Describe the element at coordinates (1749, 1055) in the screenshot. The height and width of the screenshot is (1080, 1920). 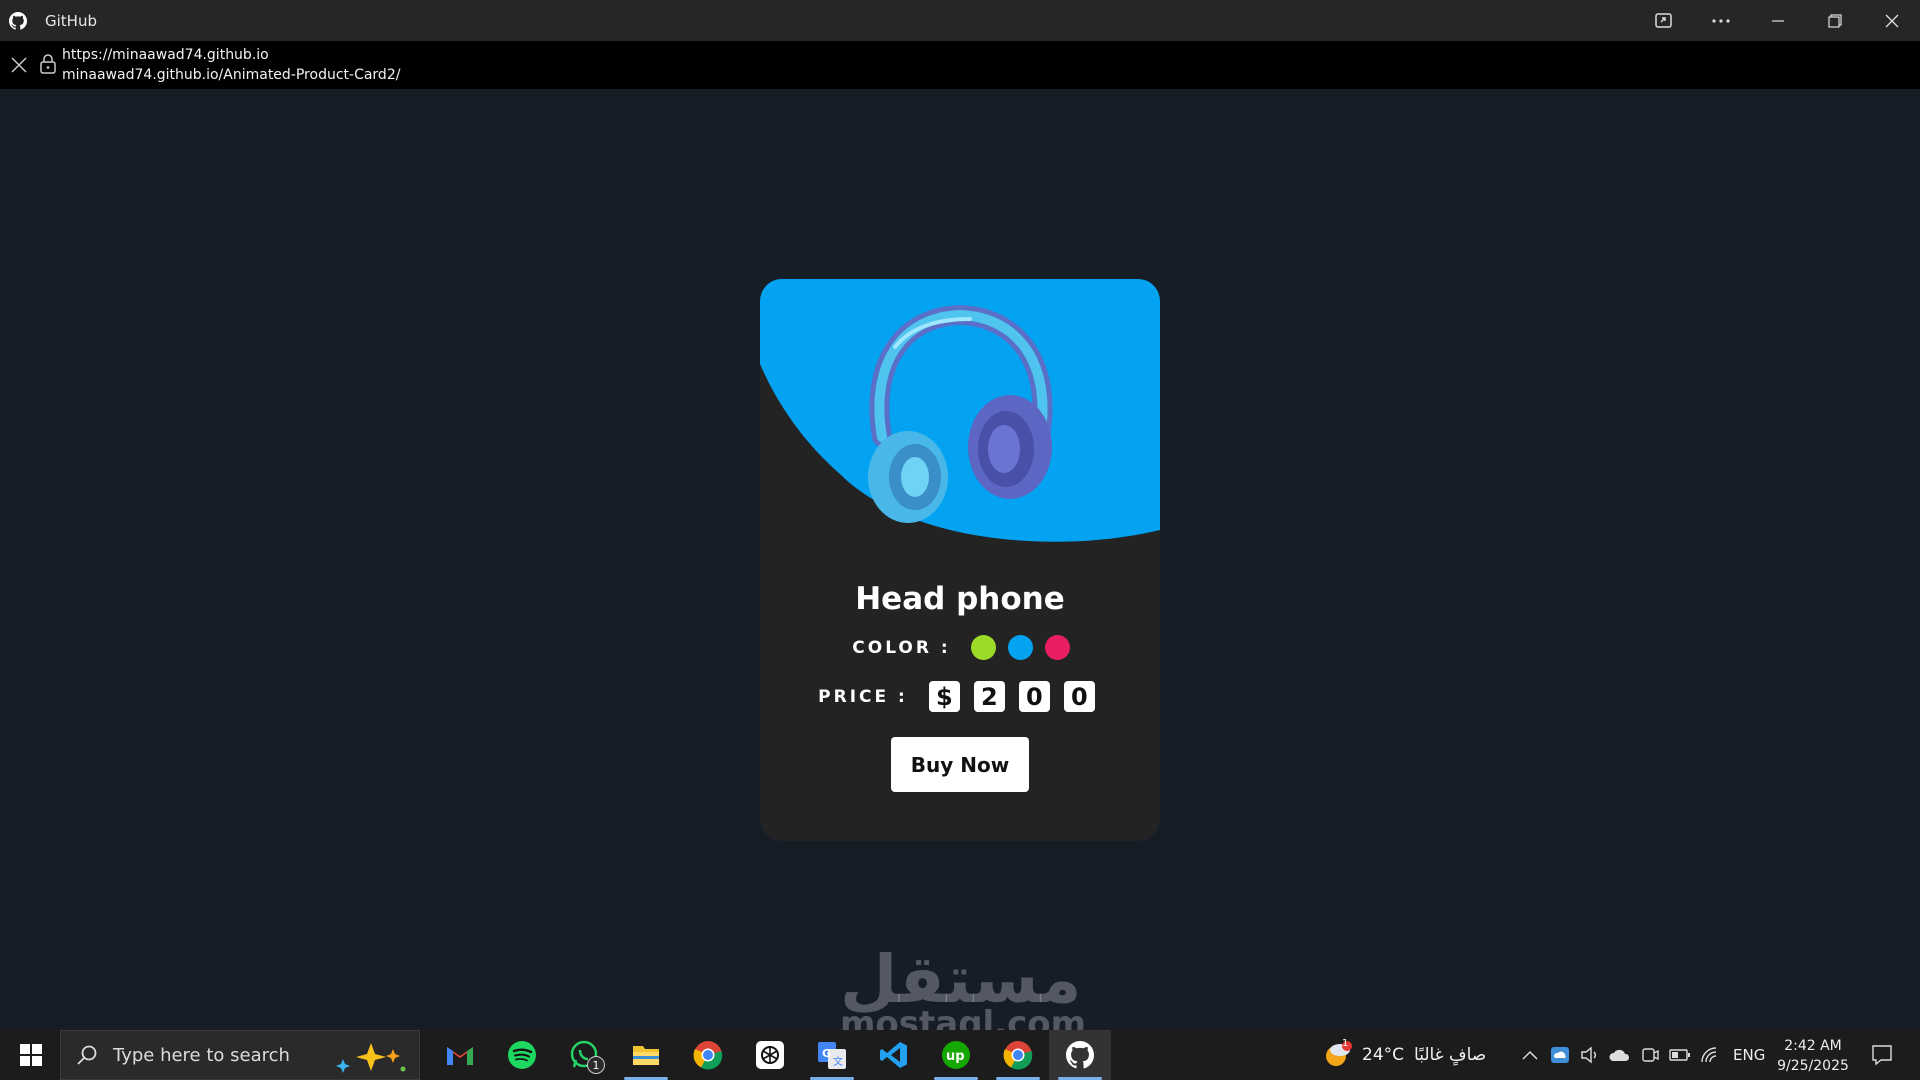
I see `language-indicator: ENG` at that location.